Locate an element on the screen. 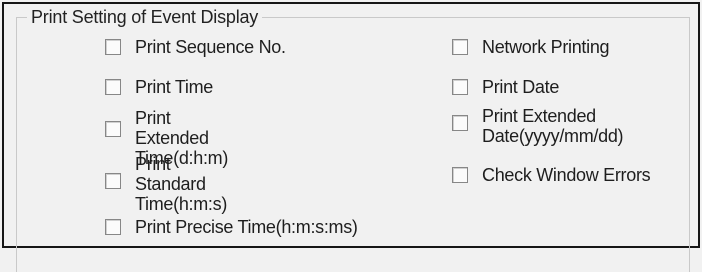  print-standard-time-label: Print Standard Time(h:m:s) is located at coordinates (181, 184).